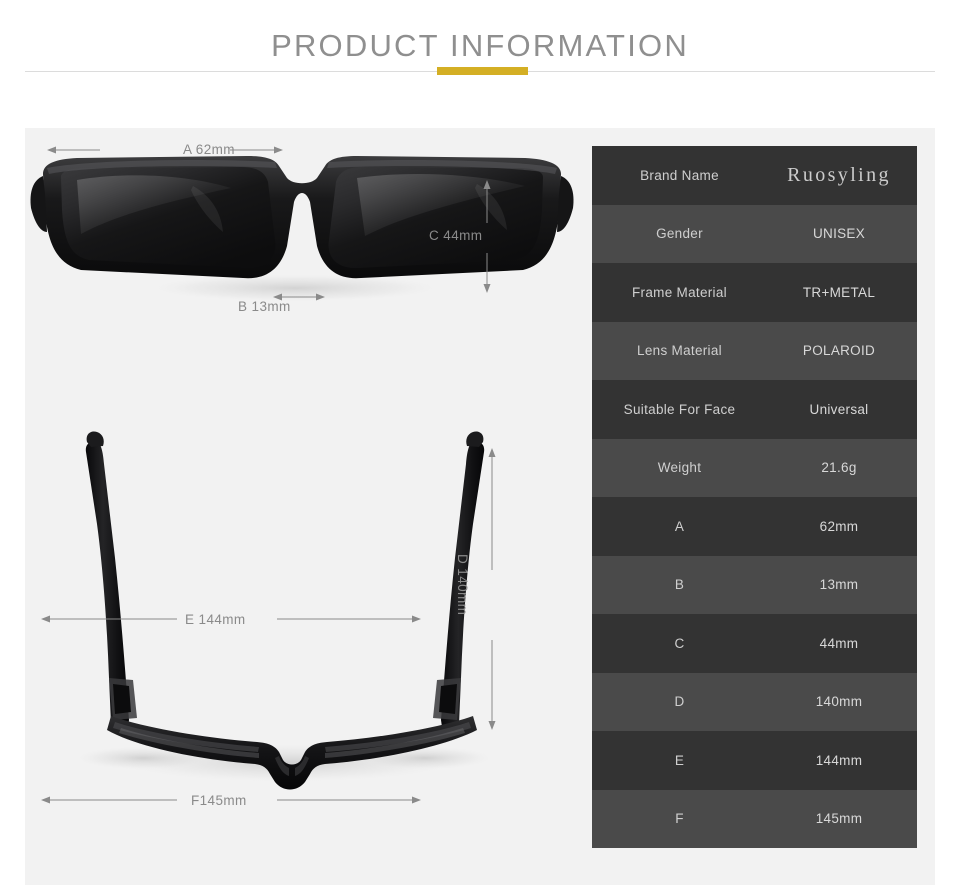  I want to click on spec-value: POLAROID, so click(839, 351).